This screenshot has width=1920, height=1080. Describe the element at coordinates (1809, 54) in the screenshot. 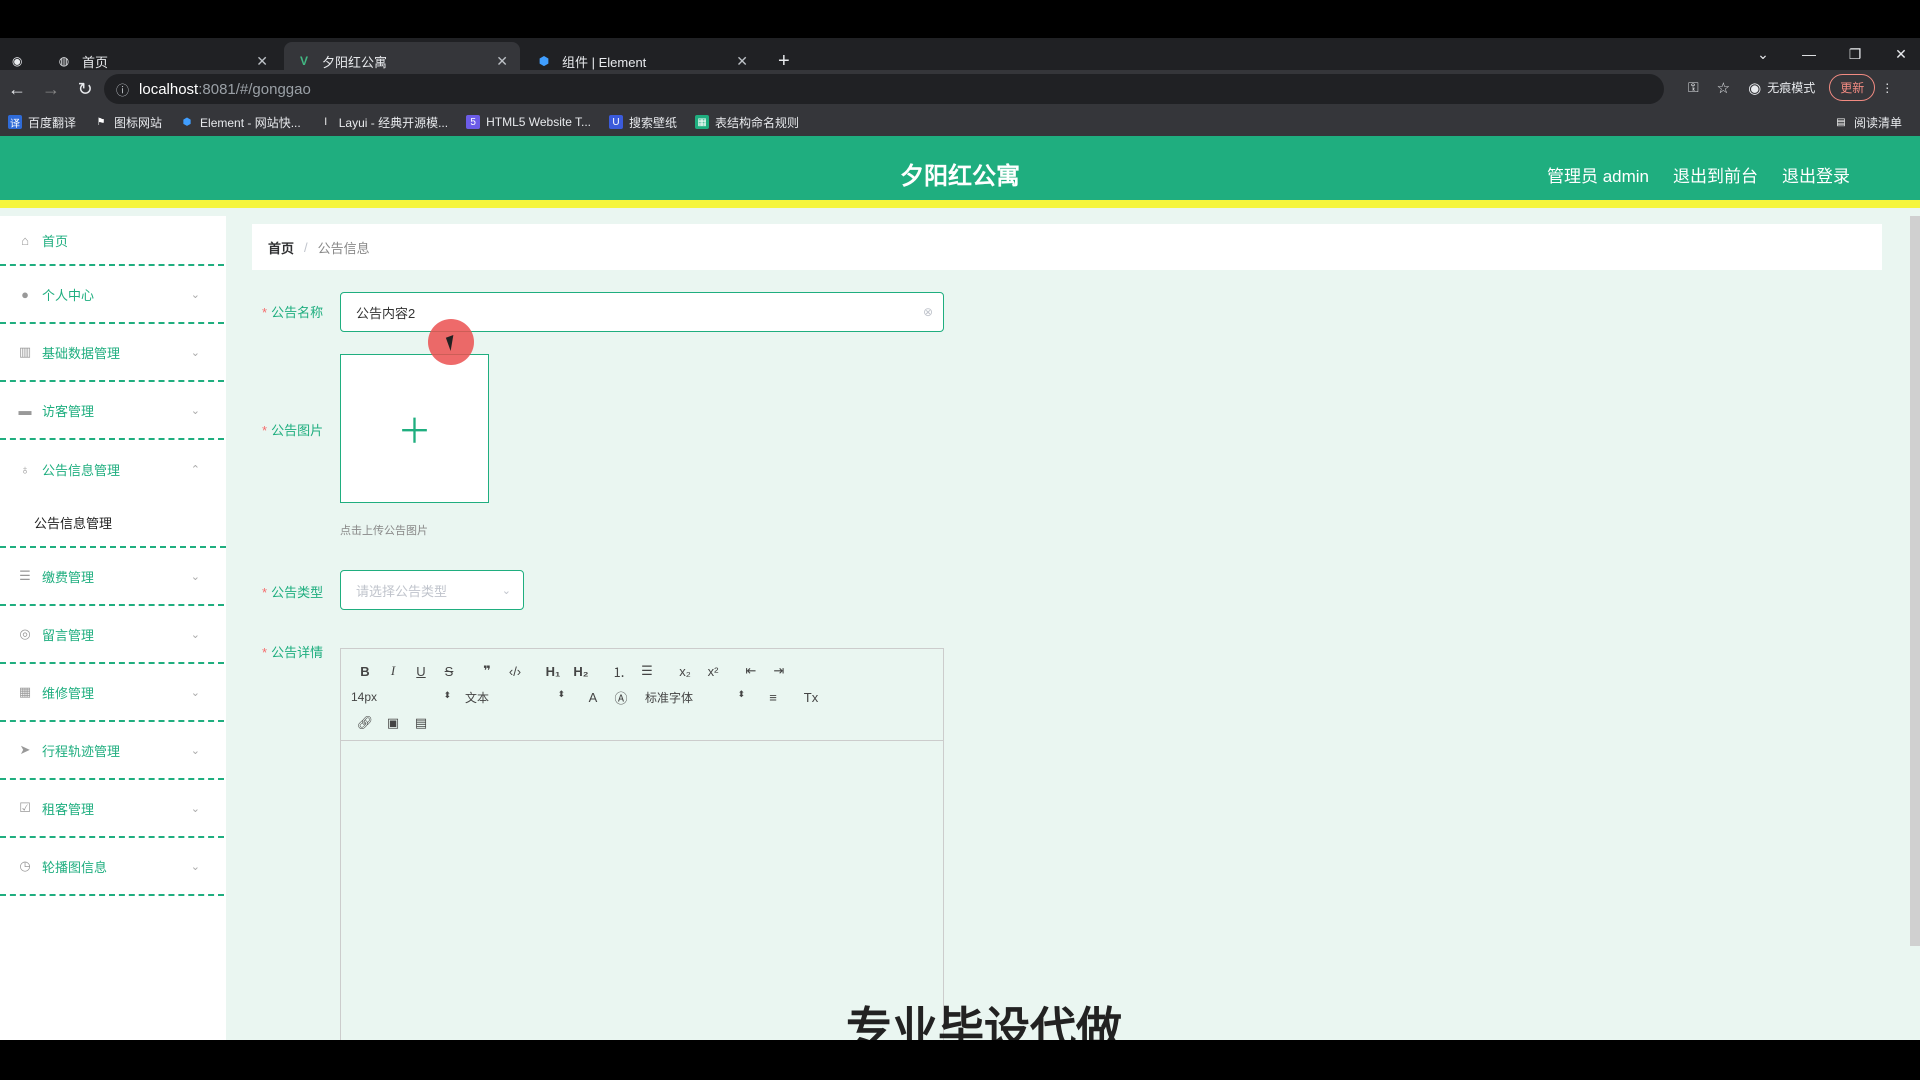

I see `minimize-icon: —` at that location.